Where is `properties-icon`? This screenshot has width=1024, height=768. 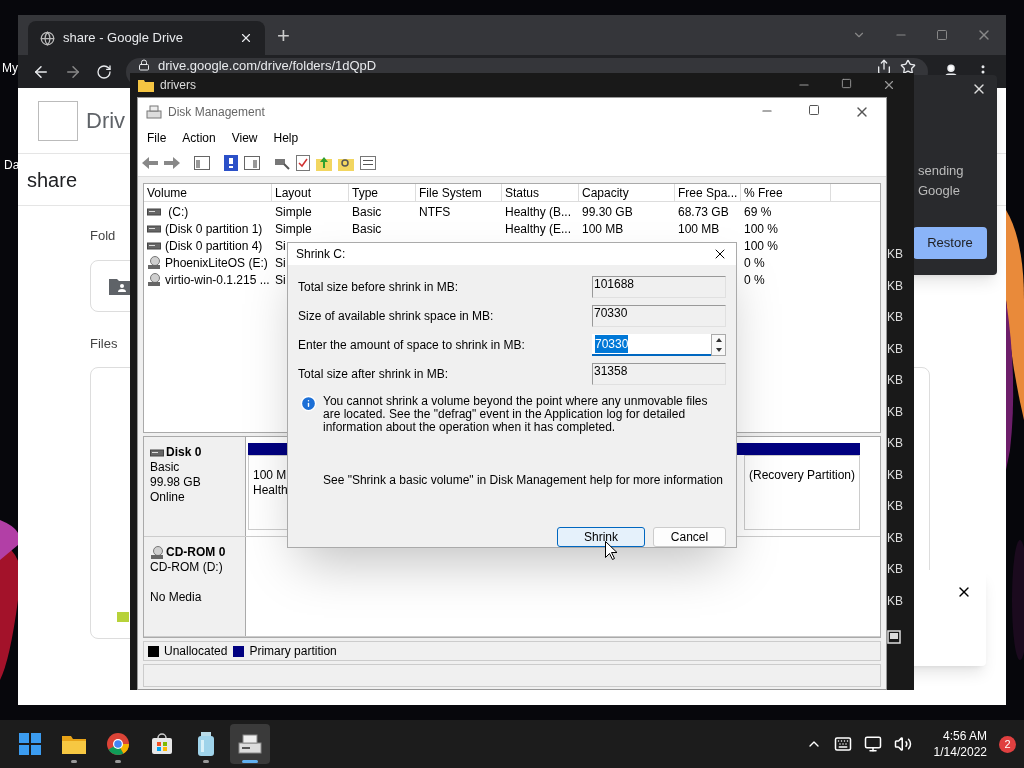
properties-icon is located at coordinates (252, 162).